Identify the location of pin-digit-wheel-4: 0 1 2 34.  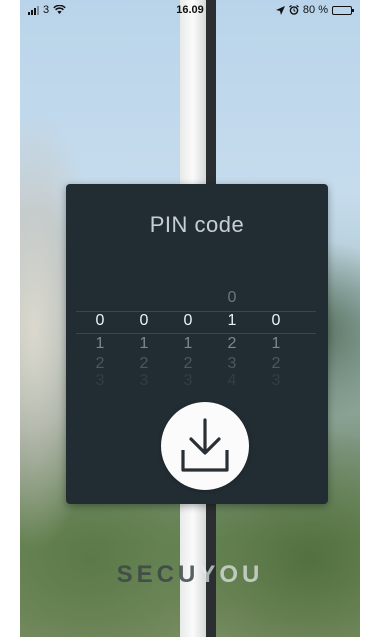
(232, 346).